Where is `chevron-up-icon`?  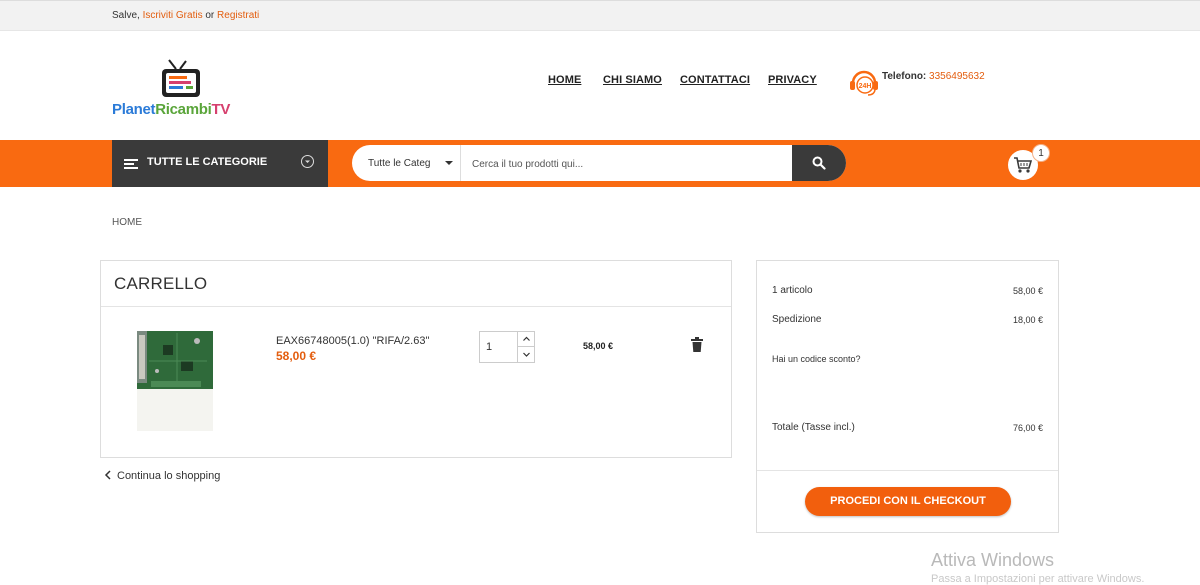 chevron-up-icon is located at coordinates (526, 338).